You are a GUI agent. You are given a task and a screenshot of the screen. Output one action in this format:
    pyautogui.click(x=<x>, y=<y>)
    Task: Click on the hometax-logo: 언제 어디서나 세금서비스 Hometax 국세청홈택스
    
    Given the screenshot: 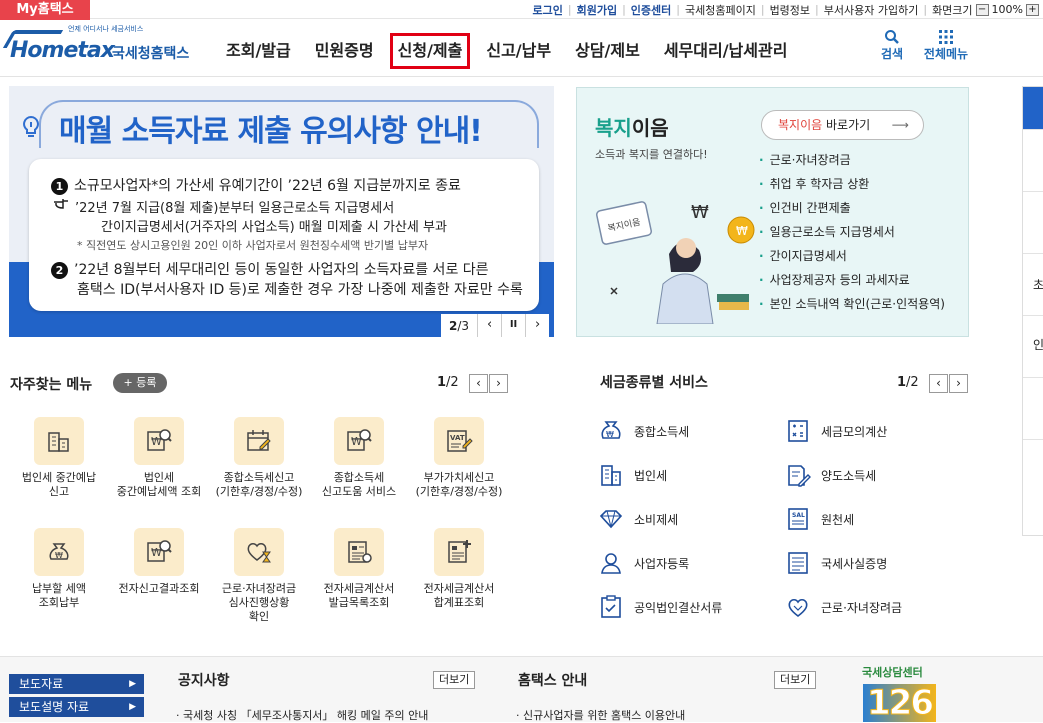 What is the action you would take?
    pyautogui.click(x=97, y=46)
    